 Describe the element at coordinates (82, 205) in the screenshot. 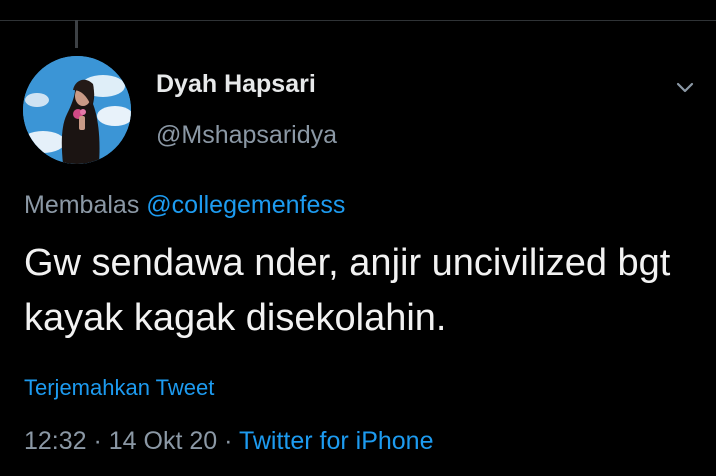

I see `reply-prefix: Membalas` at that location.